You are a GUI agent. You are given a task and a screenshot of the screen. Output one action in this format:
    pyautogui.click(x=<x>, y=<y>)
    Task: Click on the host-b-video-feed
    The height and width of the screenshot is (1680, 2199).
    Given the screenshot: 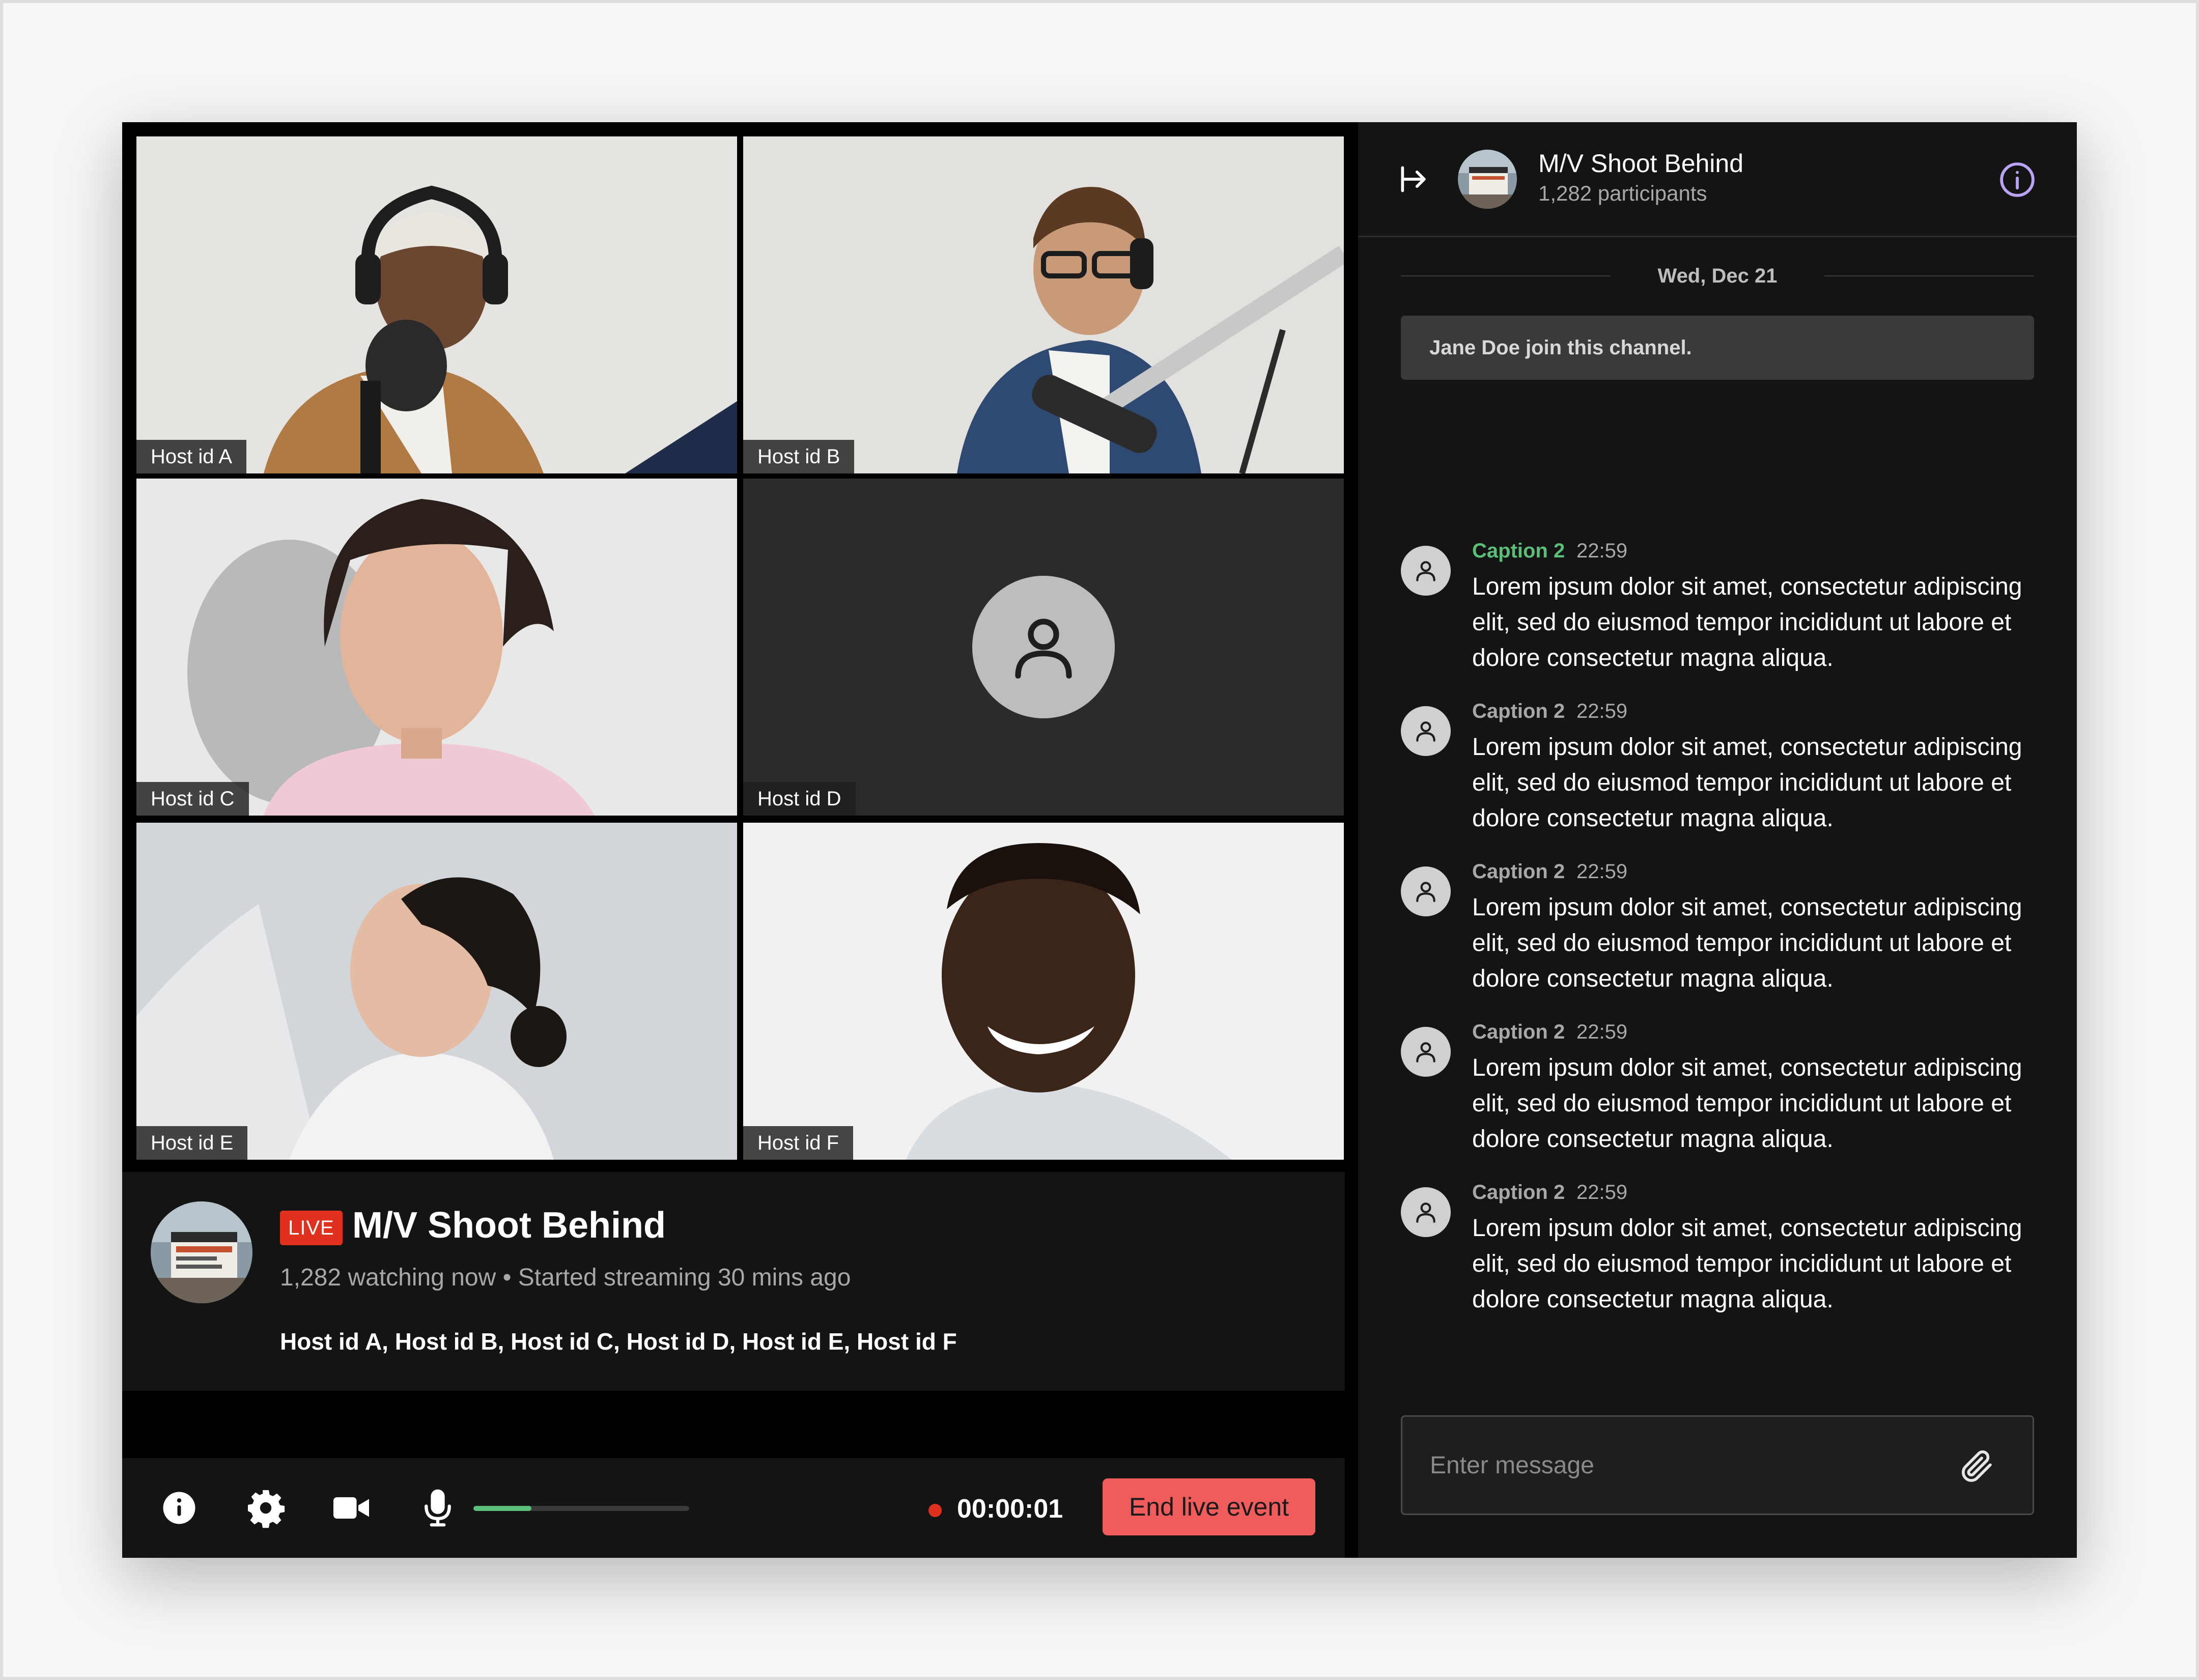 What is the action you would take?
    pyautogui.click(x=1043, y=304)
    